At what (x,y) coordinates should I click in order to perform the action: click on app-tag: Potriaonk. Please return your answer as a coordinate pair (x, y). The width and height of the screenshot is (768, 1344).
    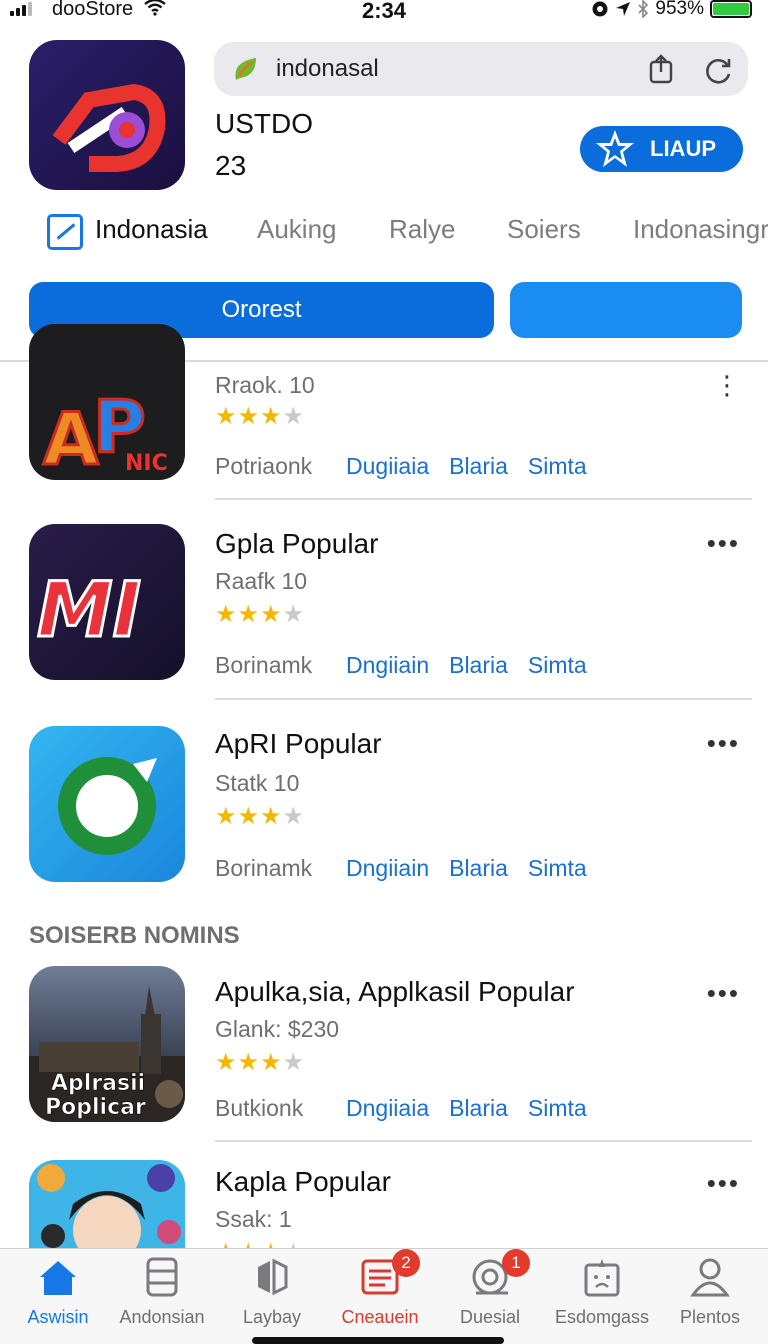
    Looking at the image, I should click on (264, 466).